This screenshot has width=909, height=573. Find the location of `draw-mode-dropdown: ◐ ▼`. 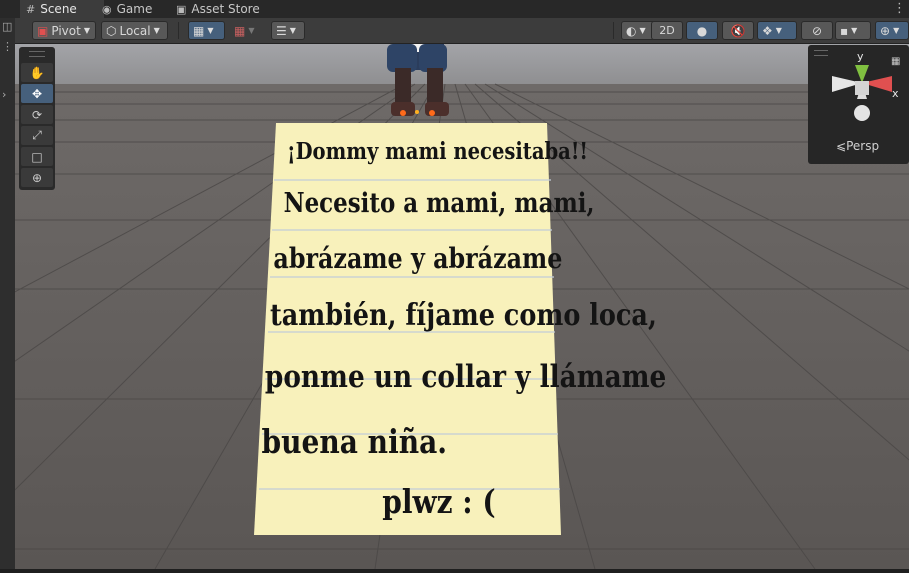

draw-mode-dropdown: ◐ ▼ is located at coordinates (638, 30).